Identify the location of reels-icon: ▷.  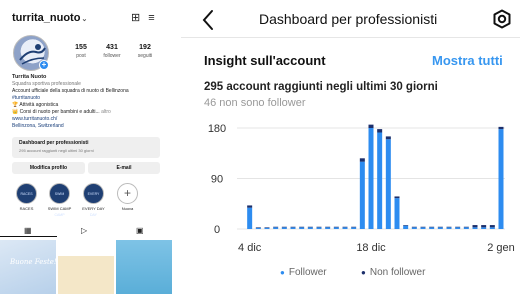
(84, 230).